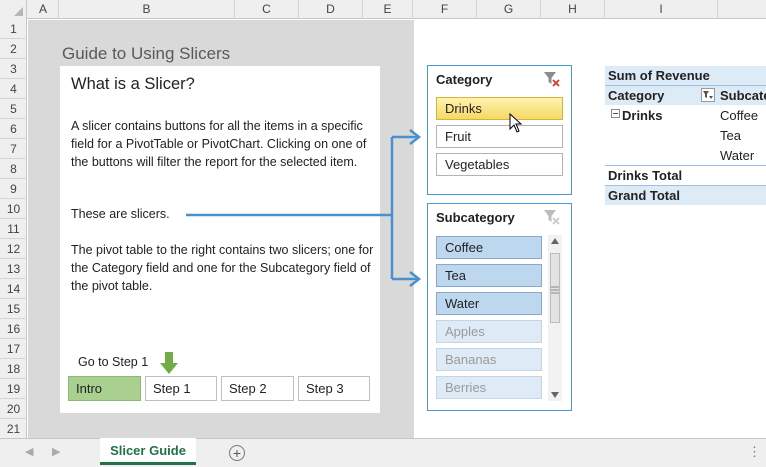 The image size is (766, 467). Describe the element at coordinates (148, 451) in the screenshot. I see `sheet-tab-slicer-guide: Slicer Guide` at that location.